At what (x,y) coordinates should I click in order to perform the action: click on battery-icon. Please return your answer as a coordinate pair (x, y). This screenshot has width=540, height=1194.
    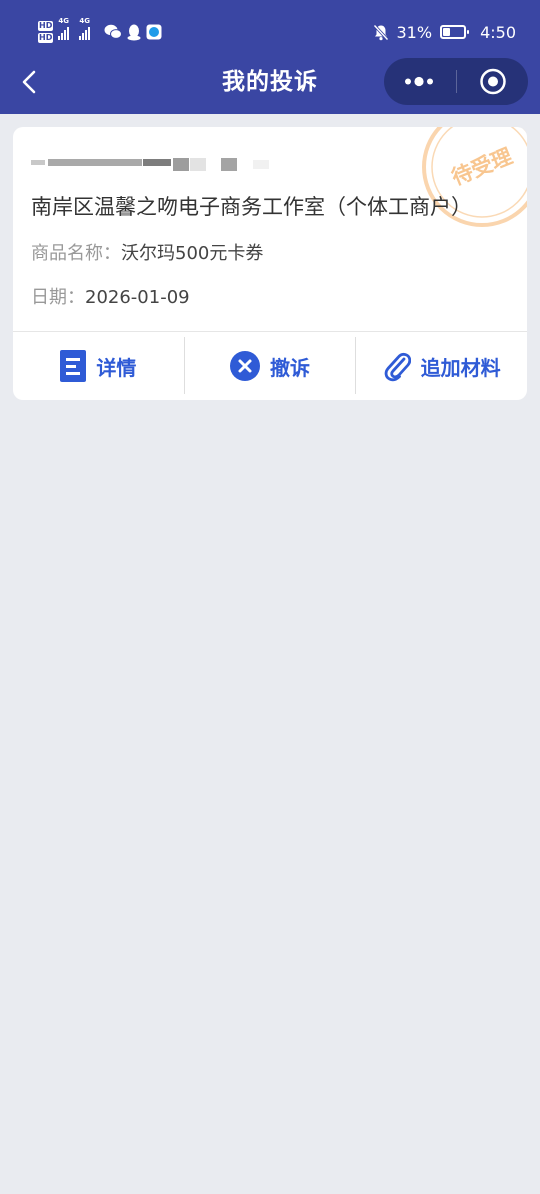
    Looking at the image, I should click on (455, 32).